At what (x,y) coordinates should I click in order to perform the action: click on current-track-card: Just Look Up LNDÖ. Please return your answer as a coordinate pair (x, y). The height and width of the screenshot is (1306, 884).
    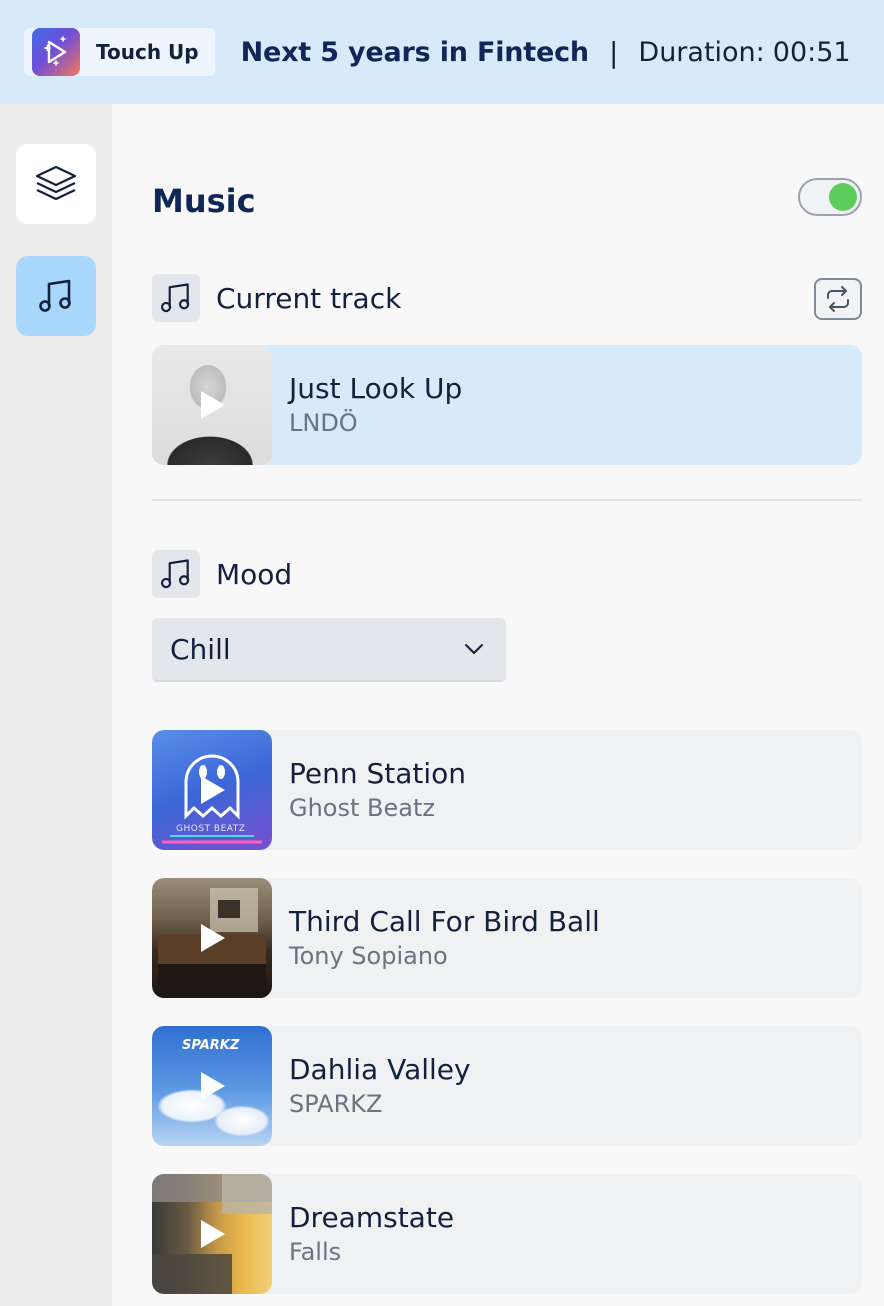
    Looking at the image, I should click on (507, 405).